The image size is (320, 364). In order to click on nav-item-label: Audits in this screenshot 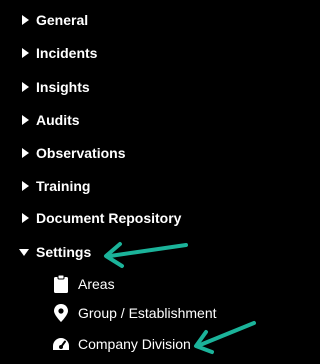, I will do `click(58, 120)`.